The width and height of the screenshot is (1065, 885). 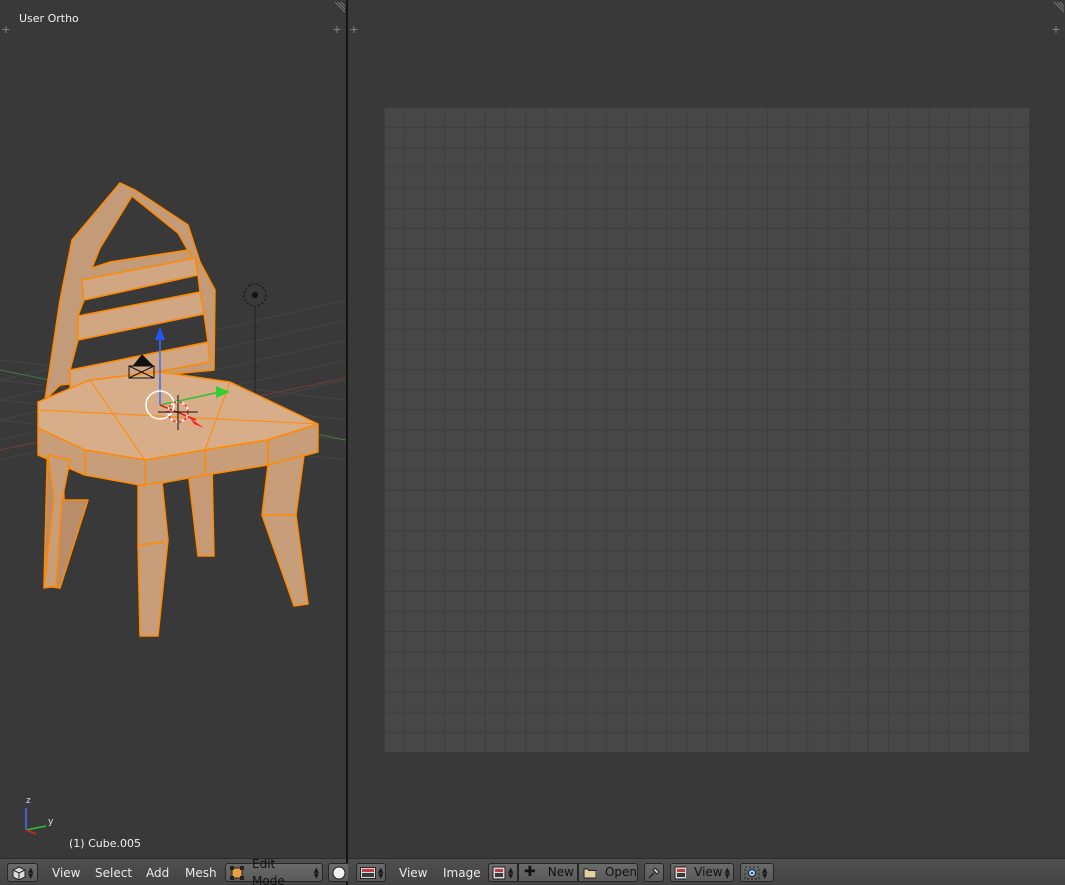 I want to click on new-label: New, so click(x=560, y=872).